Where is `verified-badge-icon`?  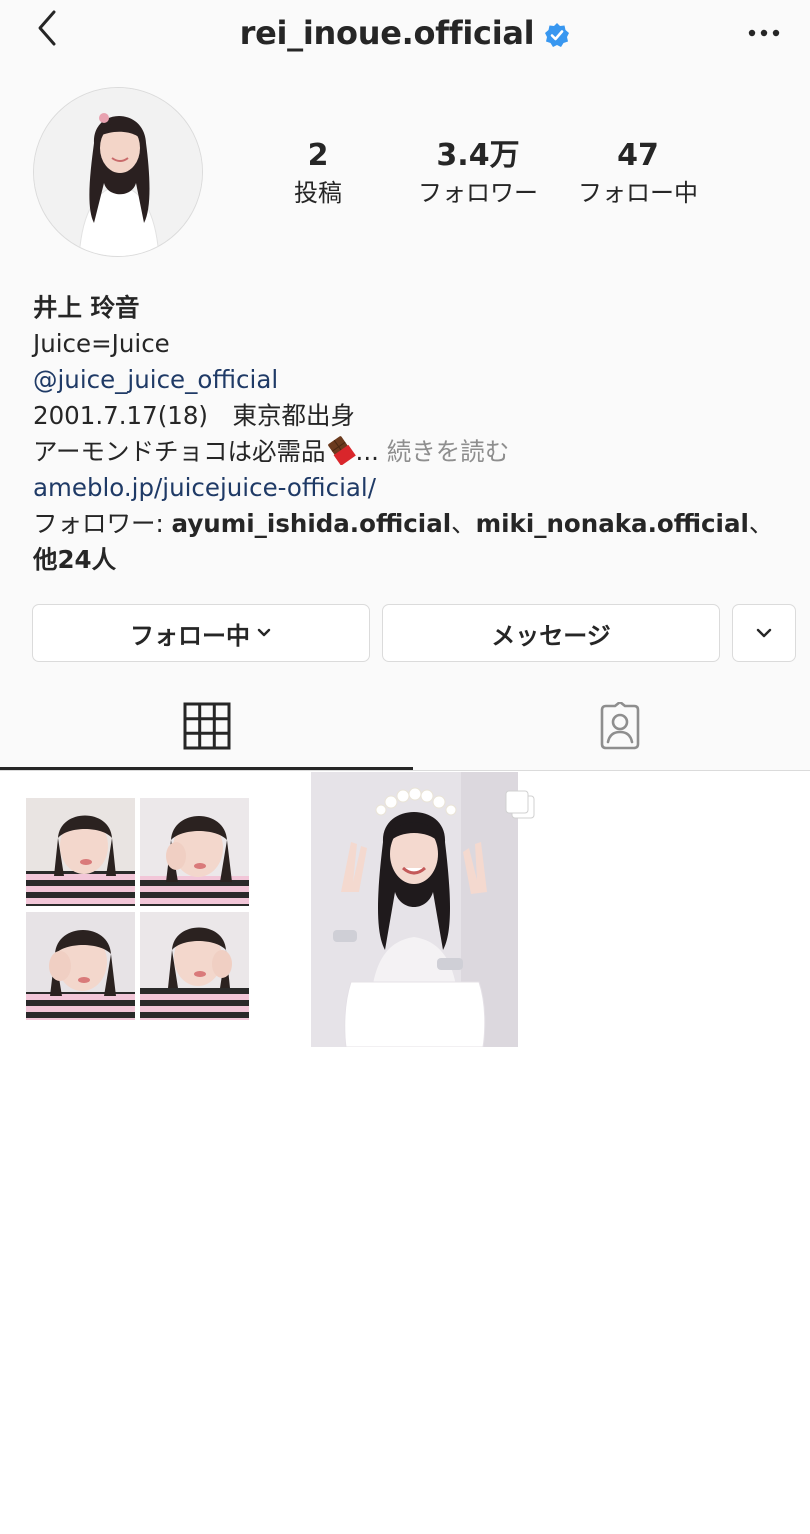
verified-badge-icon is located at coordinates (557, 35).